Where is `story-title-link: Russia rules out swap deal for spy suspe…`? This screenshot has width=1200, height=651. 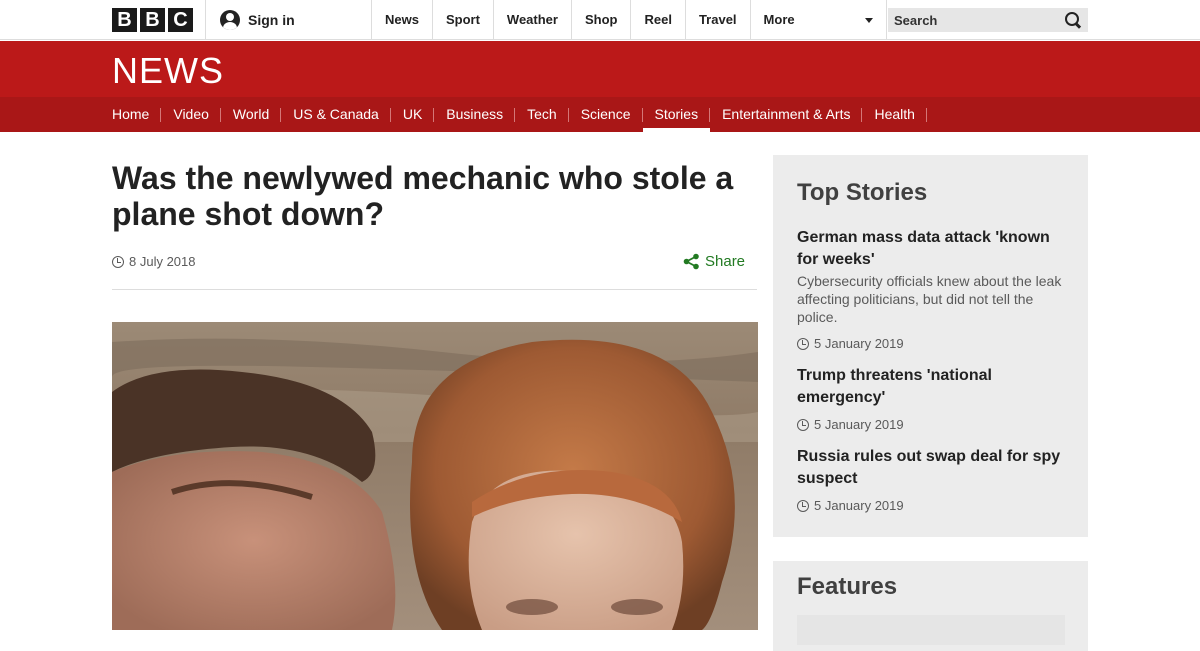
story-title-link: Russia rules out swap deal for spy suspe… is located at coordinates (930, 468).